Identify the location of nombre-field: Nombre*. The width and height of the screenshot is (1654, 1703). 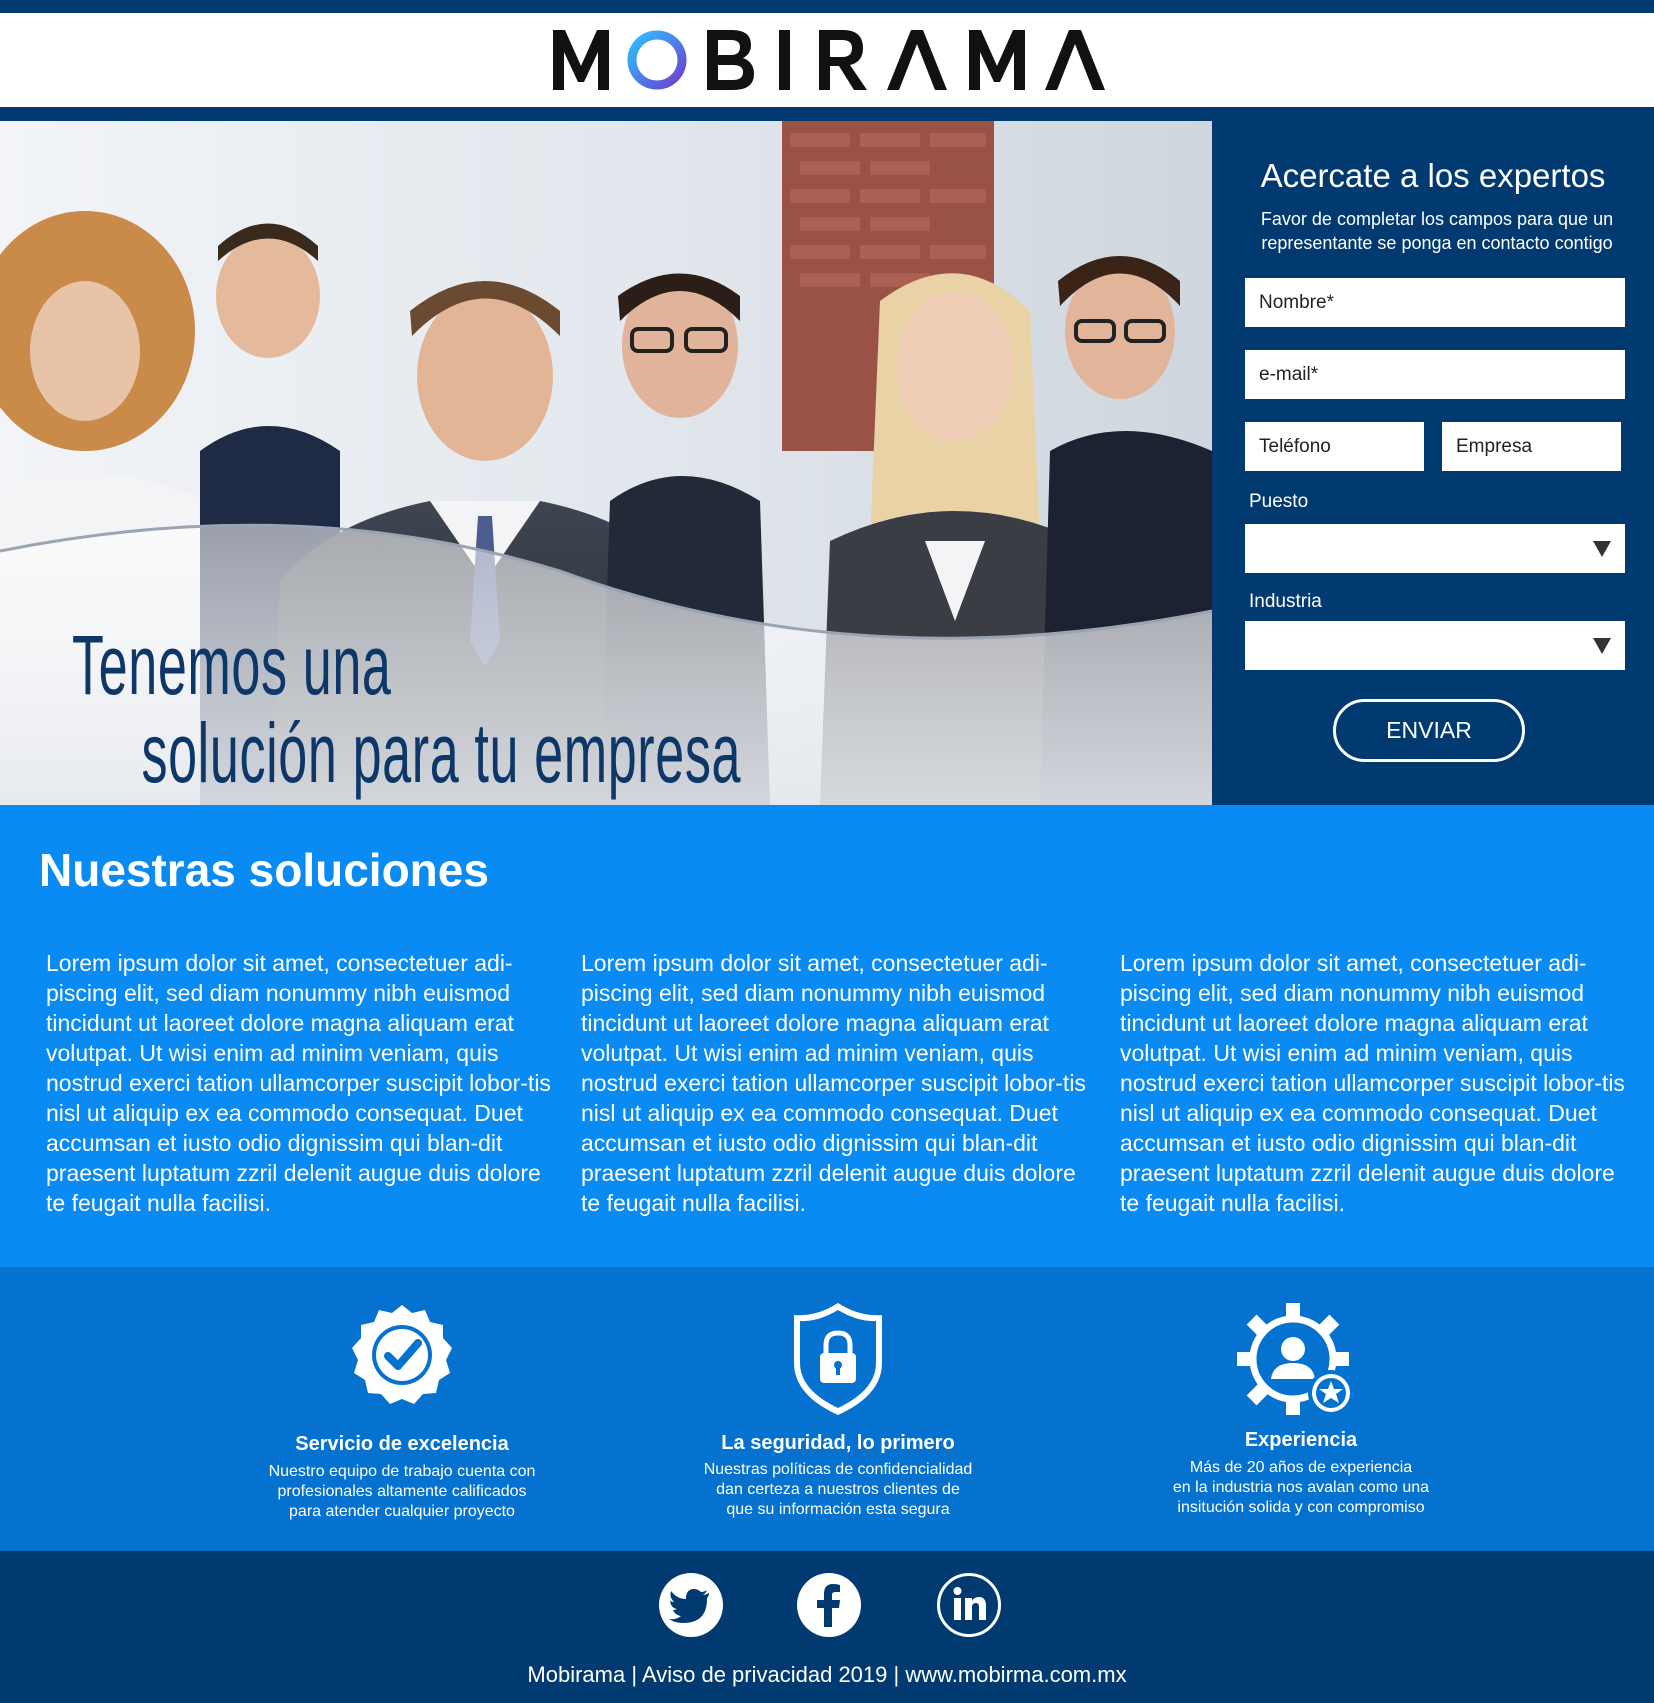
(1435, 302).